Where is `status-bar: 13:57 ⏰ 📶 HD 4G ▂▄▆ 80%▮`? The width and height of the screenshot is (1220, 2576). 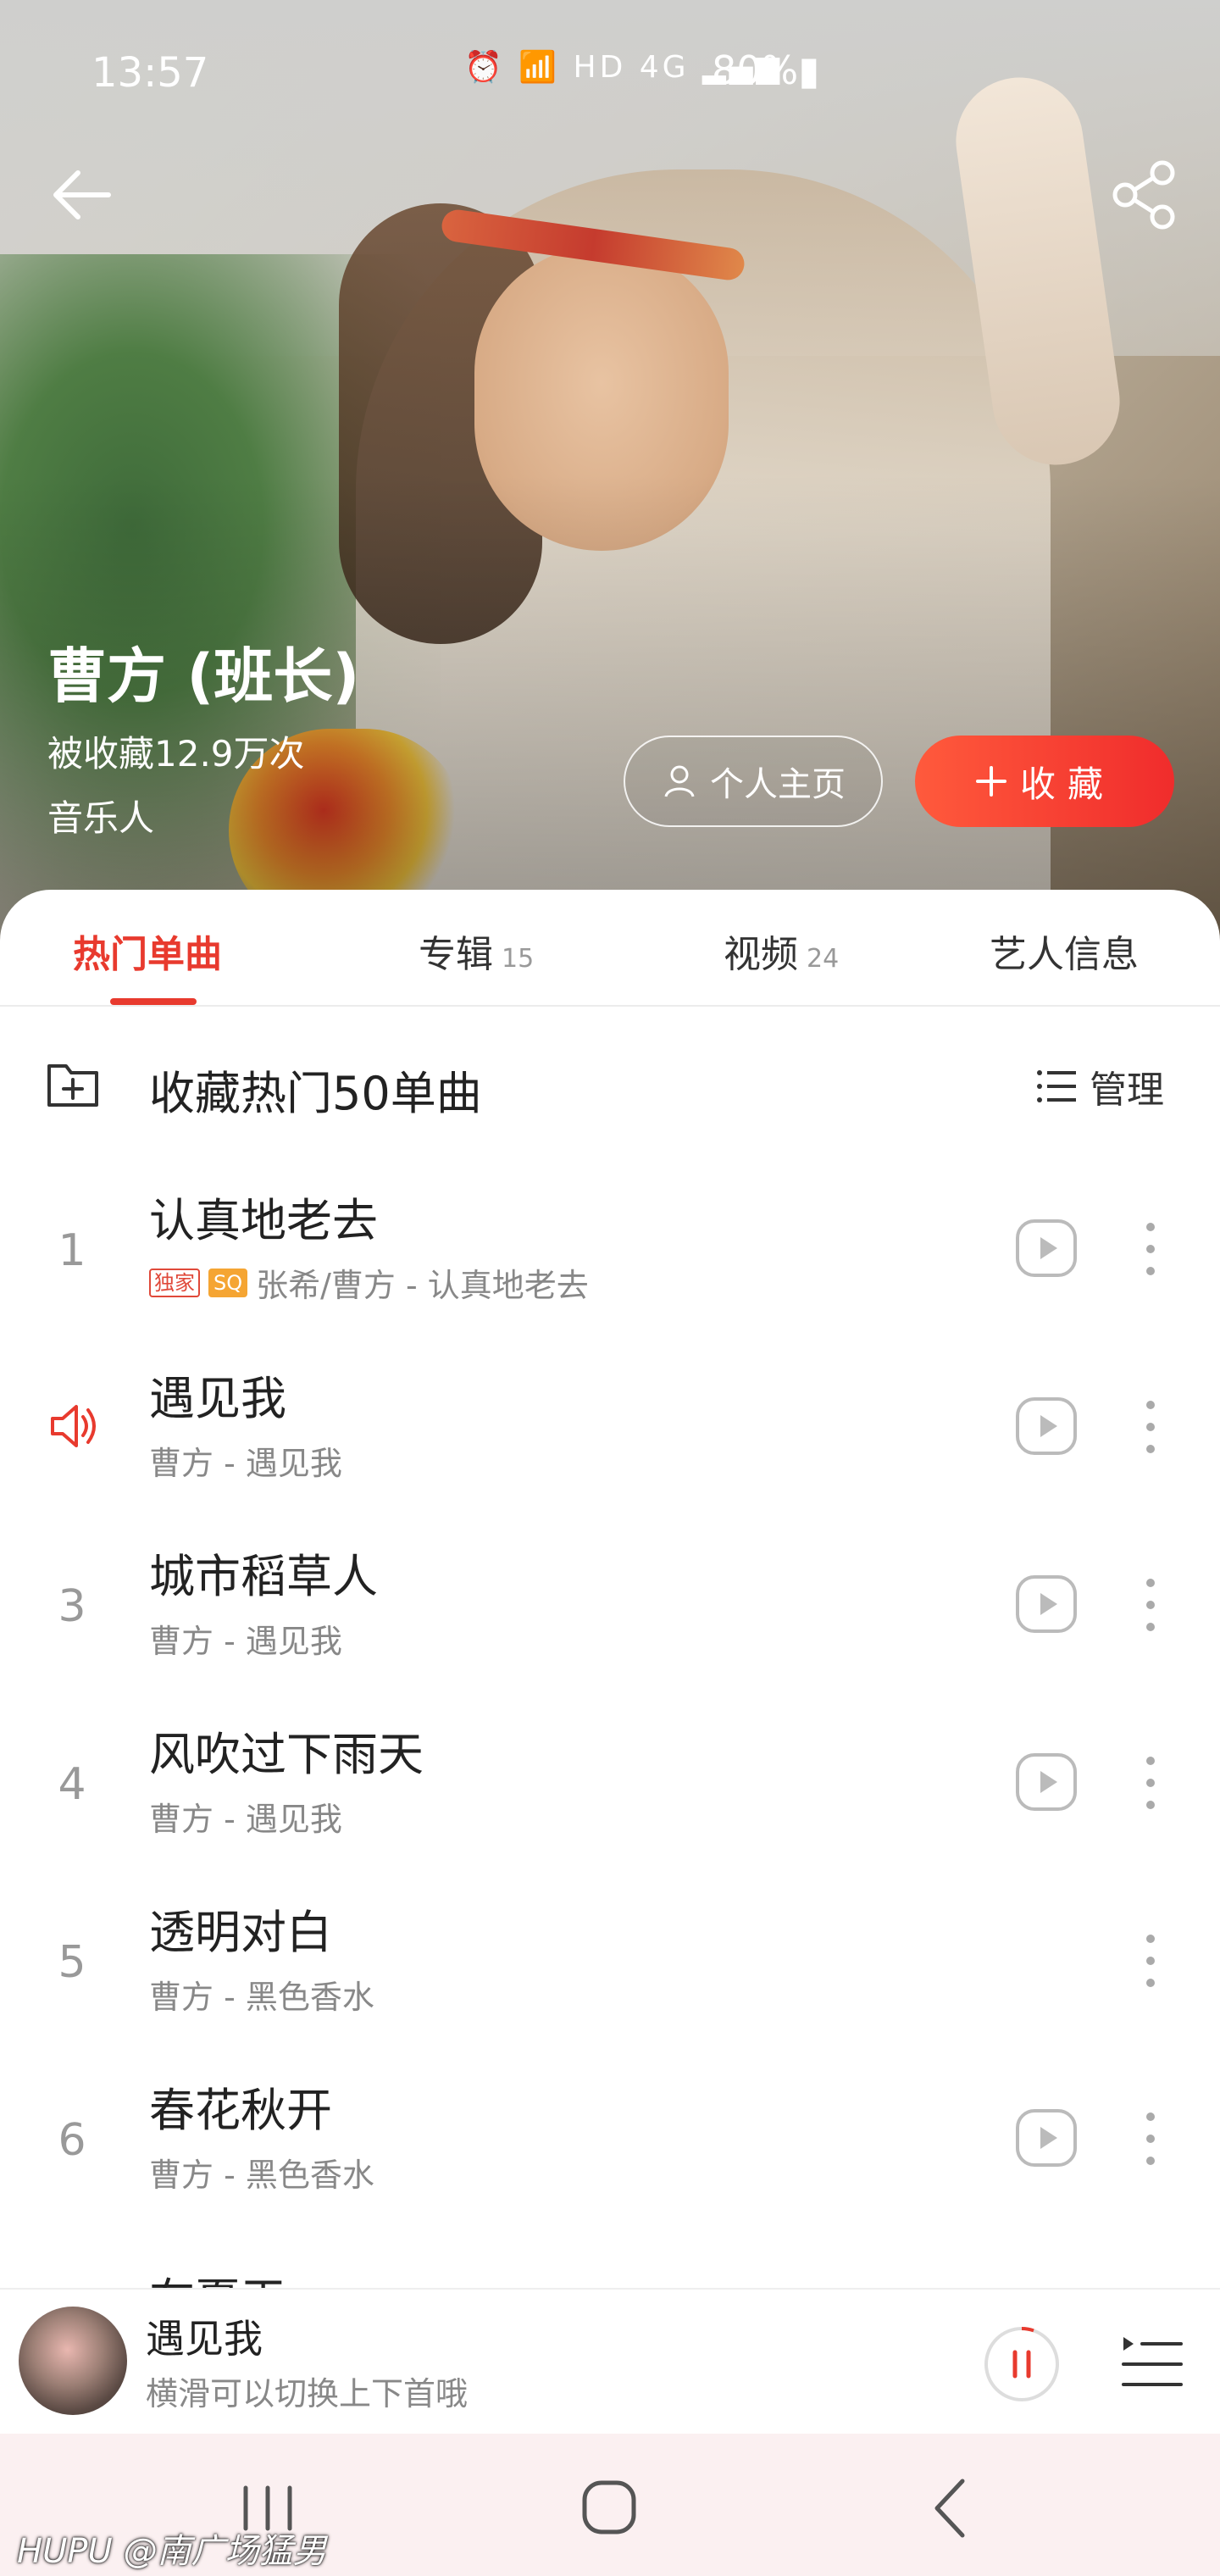 status-bar: 13:57 ⏰ 📶 HD 4G ▂▄▆ 80%▮ is located at coordinates (610, 72).